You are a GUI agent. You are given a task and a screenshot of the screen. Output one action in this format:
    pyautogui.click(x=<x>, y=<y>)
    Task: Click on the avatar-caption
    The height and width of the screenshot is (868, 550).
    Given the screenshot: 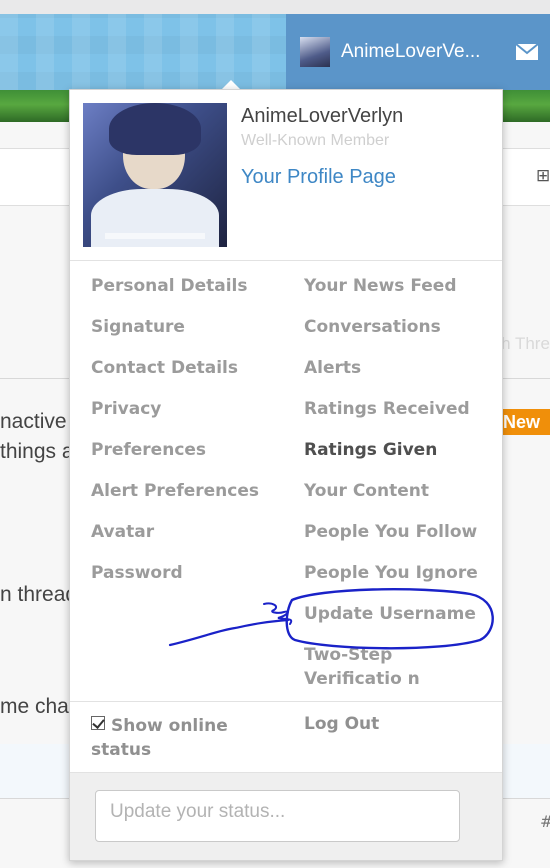 What is the action you would take?
    pyautogui.click(x=155, y=236)
    